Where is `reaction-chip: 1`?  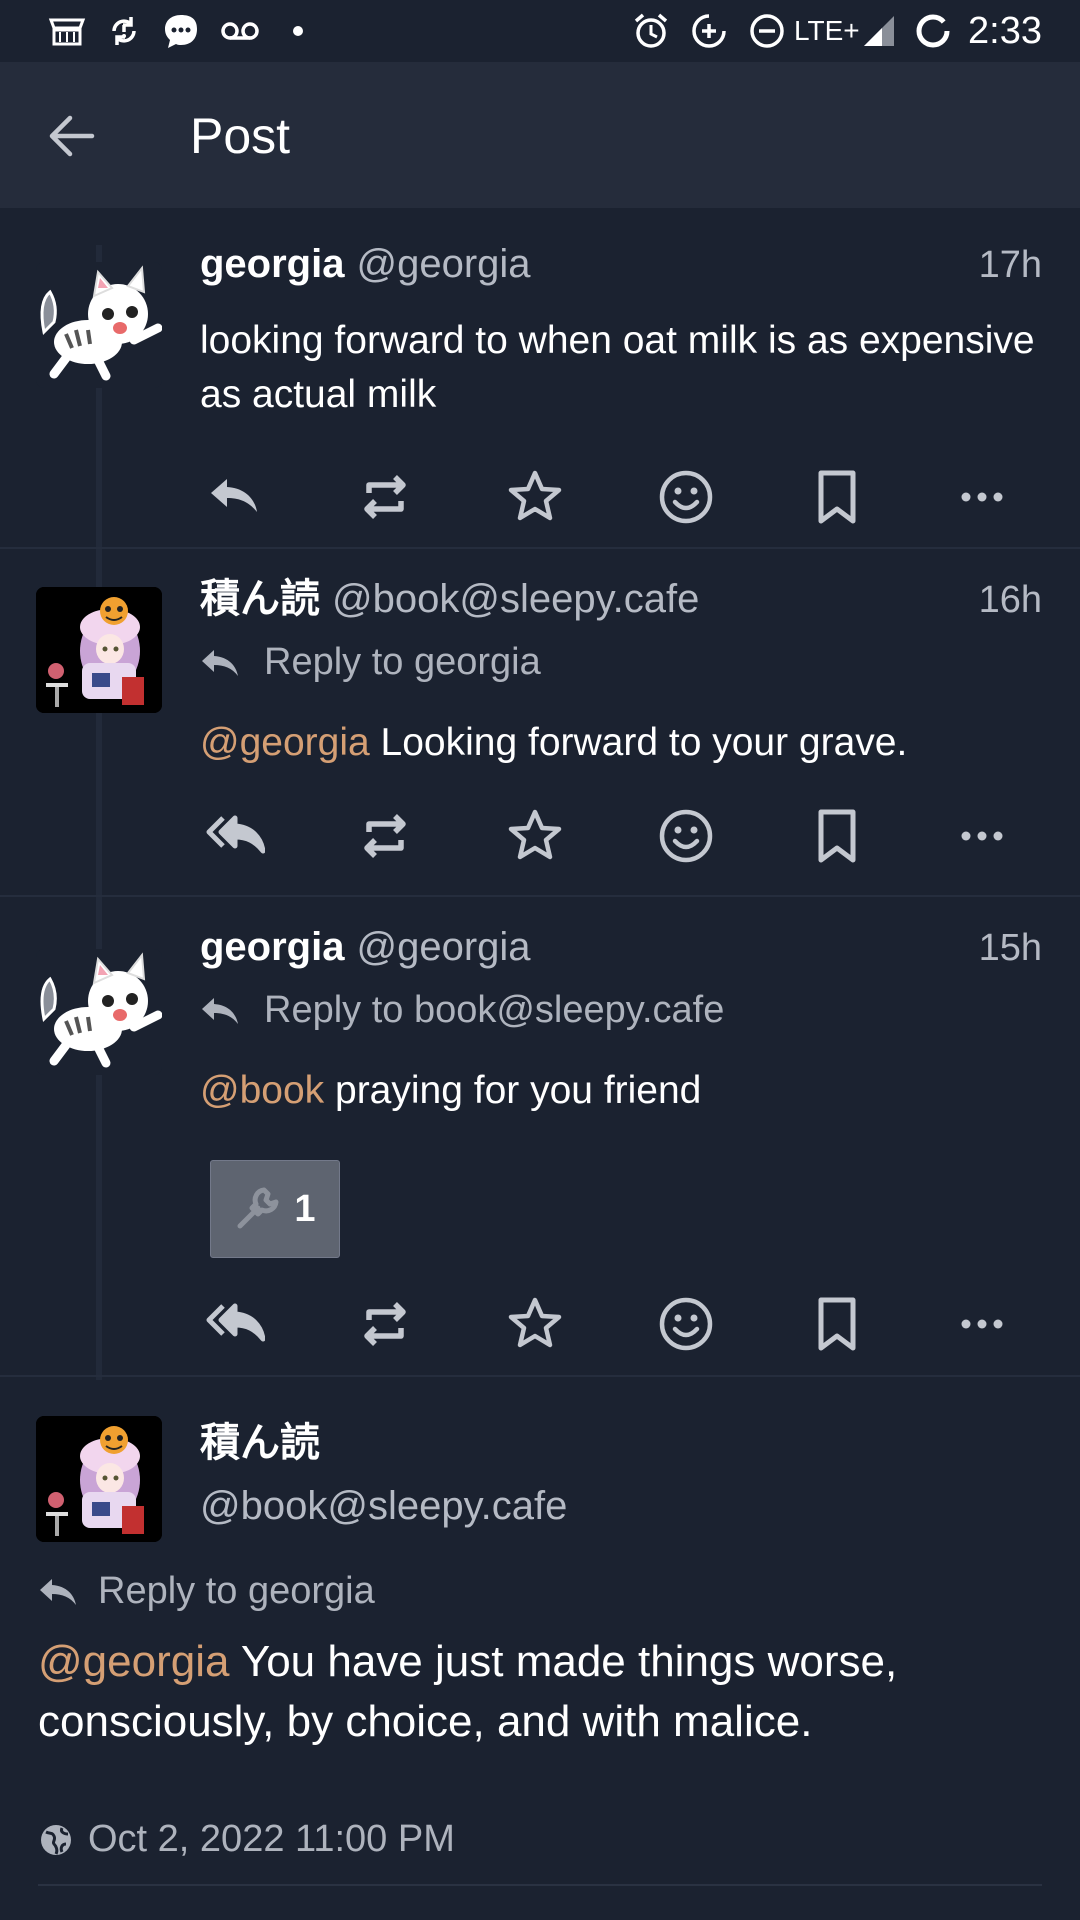
reaction-chip: 1 is located at coordinates (275, 1209).